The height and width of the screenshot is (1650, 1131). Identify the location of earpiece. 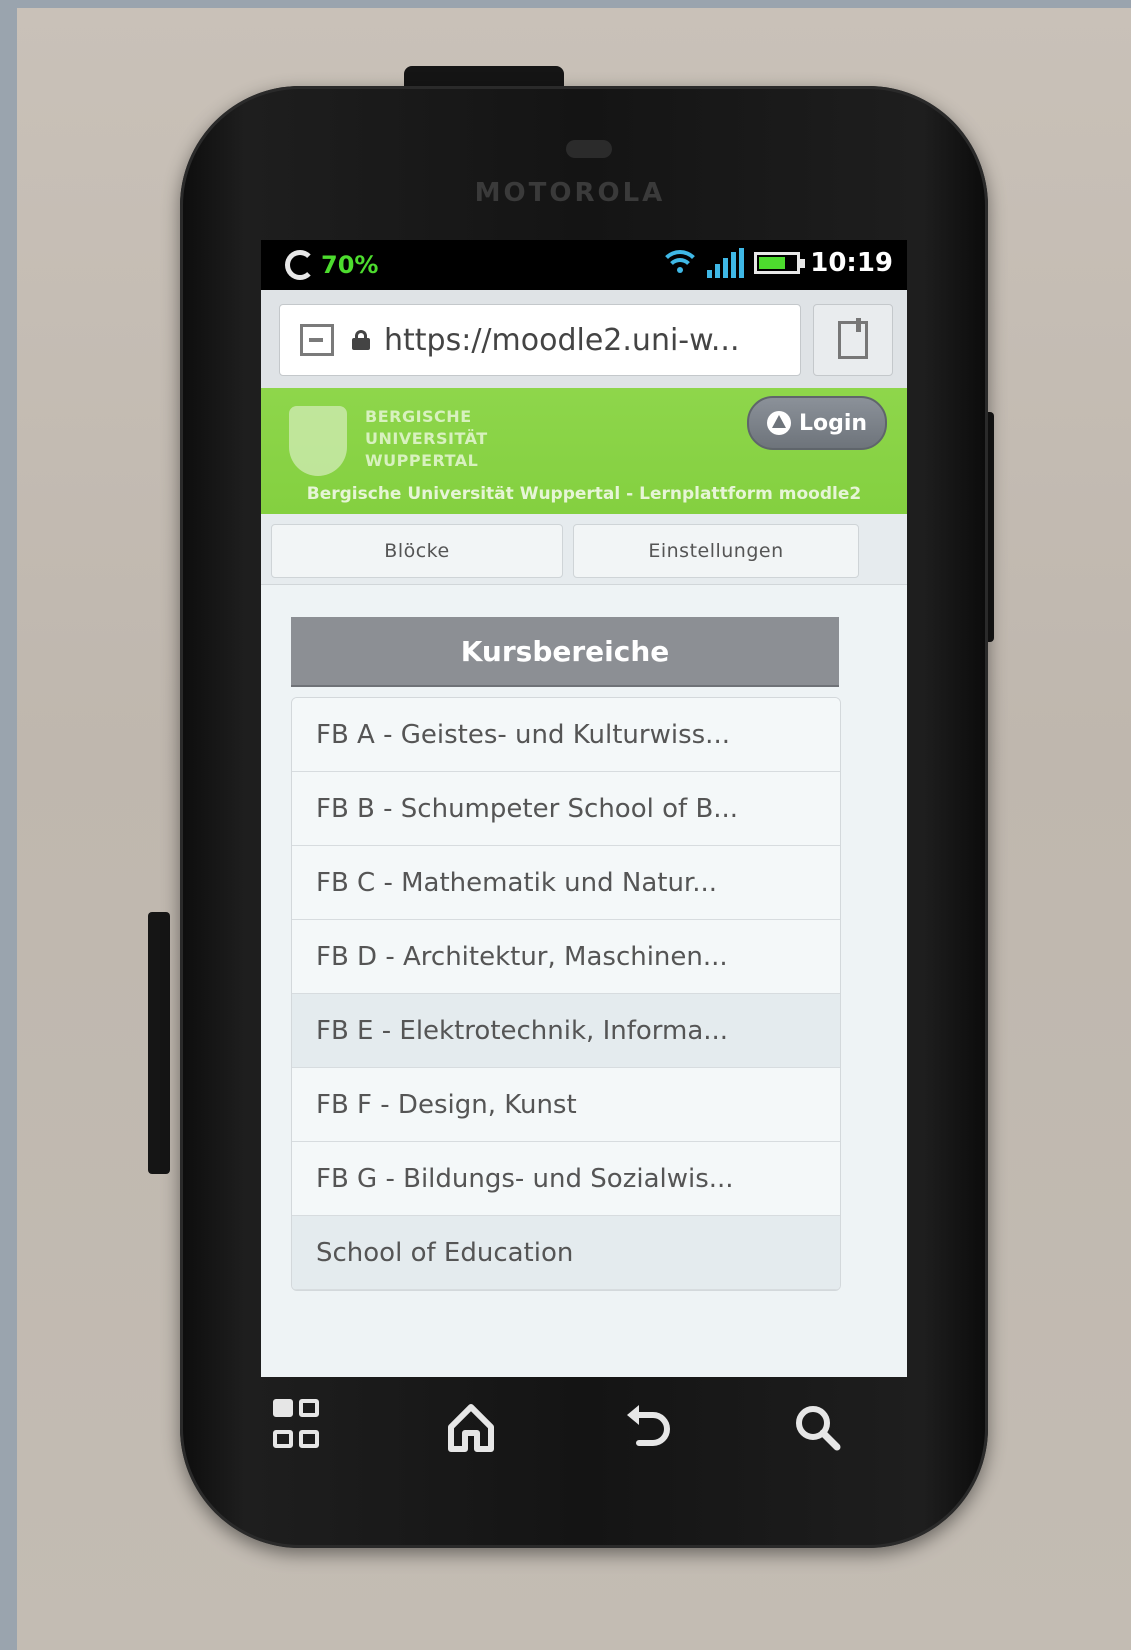
(589, 149).